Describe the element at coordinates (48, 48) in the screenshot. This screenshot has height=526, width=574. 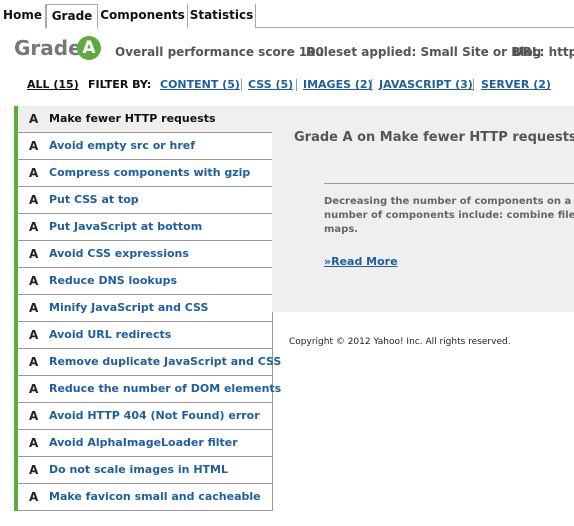
I see `page-title: Grade` at that location.